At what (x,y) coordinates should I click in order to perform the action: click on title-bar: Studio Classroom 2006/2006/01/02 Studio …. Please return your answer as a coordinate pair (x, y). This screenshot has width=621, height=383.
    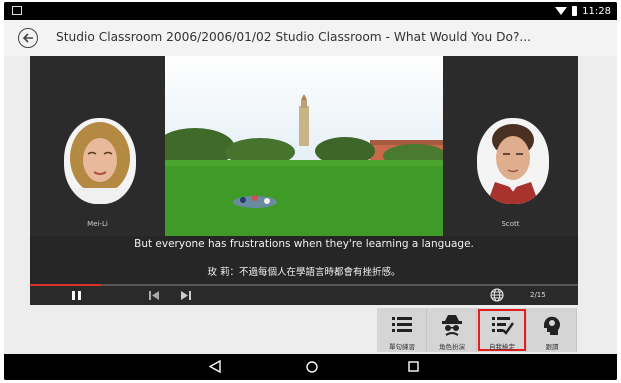
    Looking at the image, I should click on (310, 38).